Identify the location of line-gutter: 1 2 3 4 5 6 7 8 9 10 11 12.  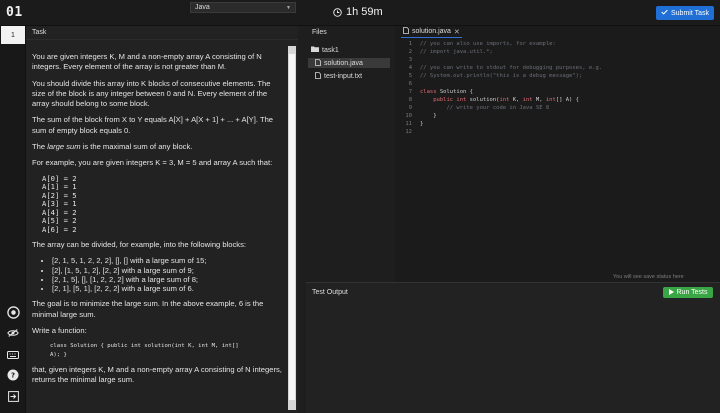
(405, 161).